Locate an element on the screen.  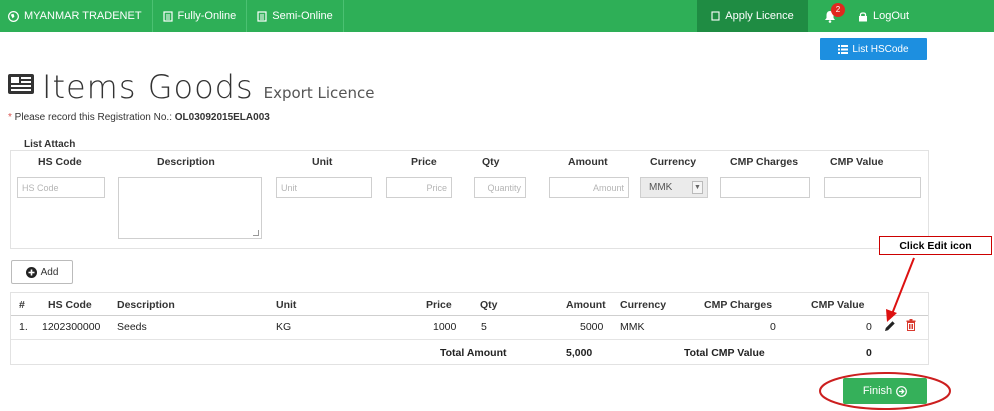
nav-divider is located at coordinates (343, 16).